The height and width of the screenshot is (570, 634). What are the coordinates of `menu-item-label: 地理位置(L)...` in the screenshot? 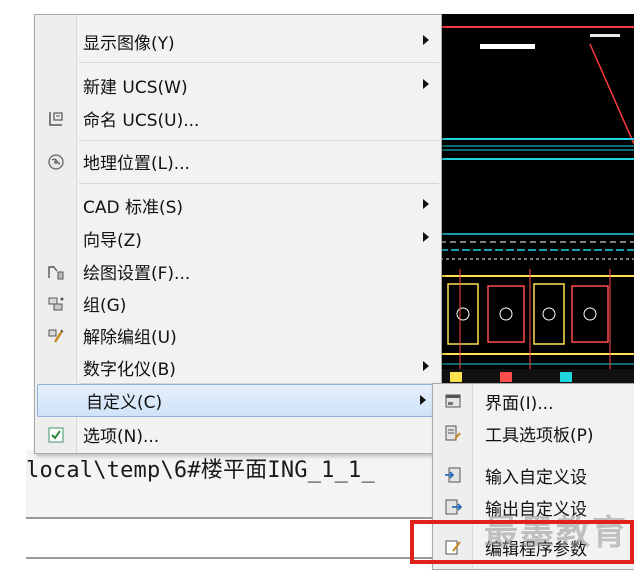 It's located at (136, 164).